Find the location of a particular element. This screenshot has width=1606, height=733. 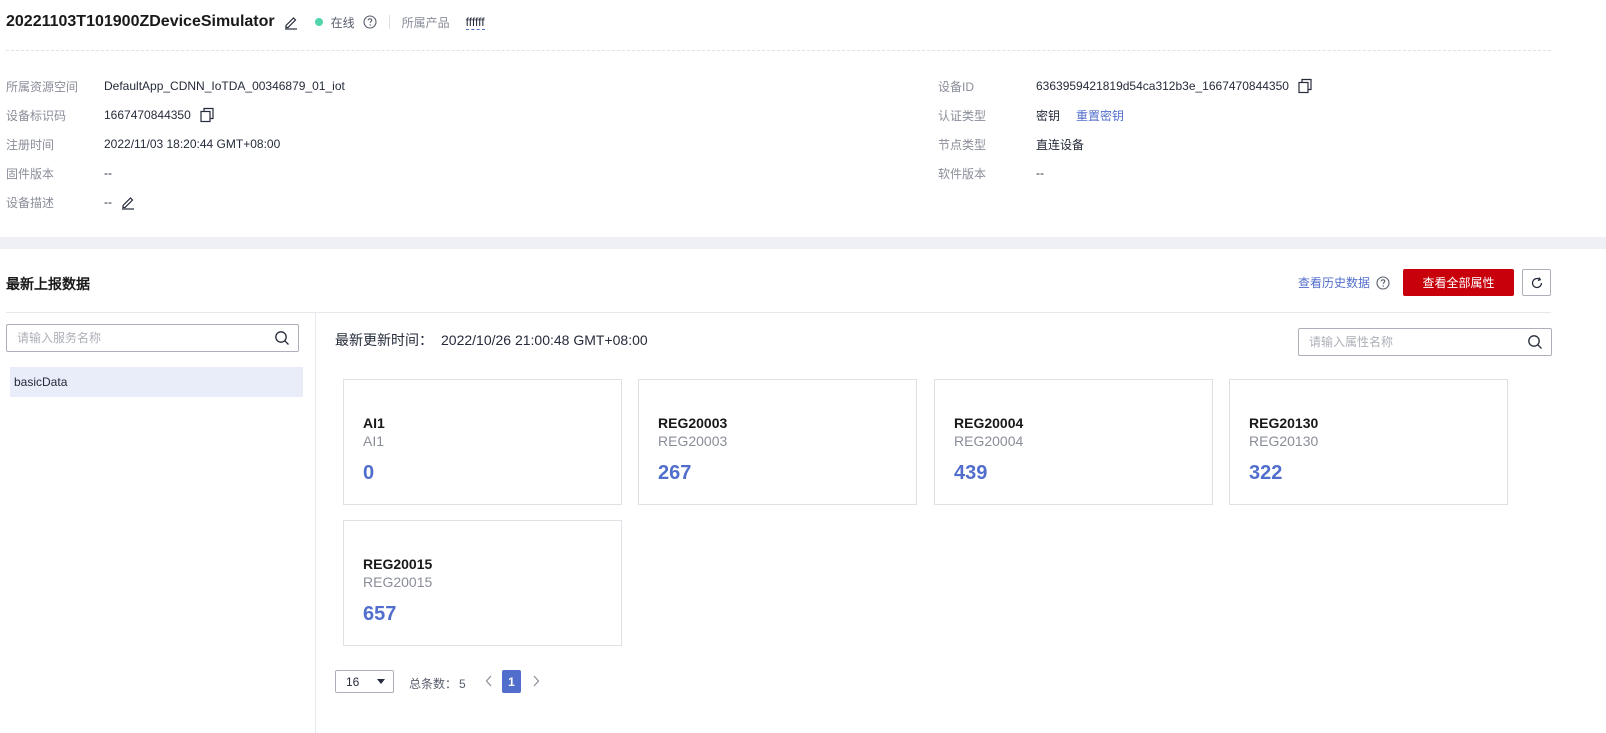

info-label: 节点类型 is located at coordinates (962, 144).